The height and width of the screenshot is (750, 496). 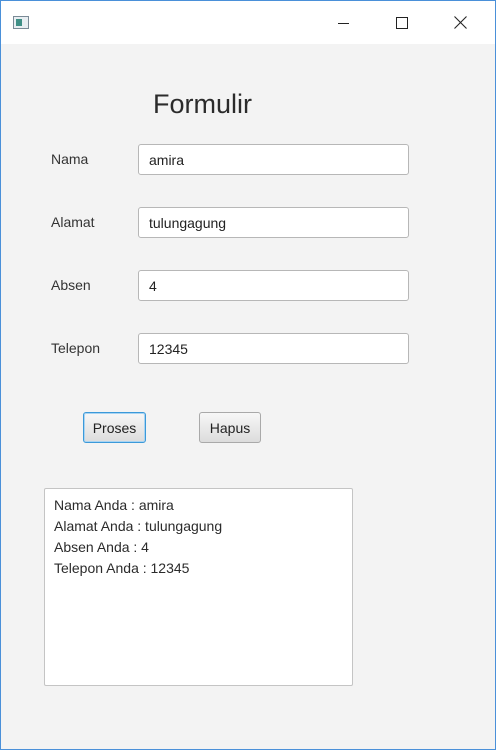 What do you see at coordinates (21, 22) in the screenshot?
I see `app-icon` at bounding box center [21, 22].